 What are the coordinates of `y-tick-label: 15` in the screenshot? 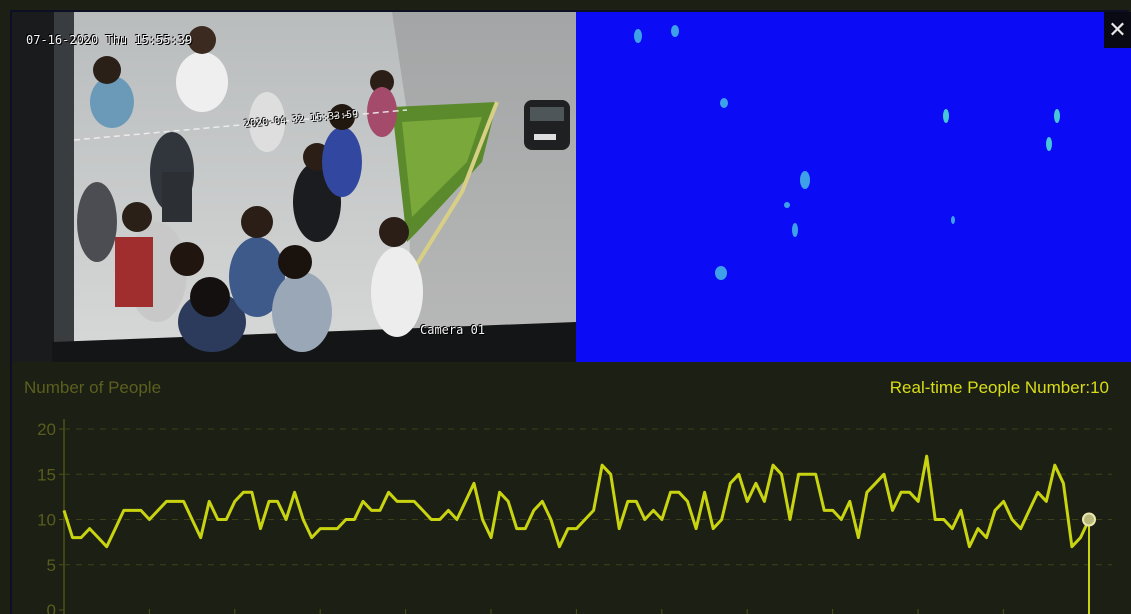 It's located at (46, 474).